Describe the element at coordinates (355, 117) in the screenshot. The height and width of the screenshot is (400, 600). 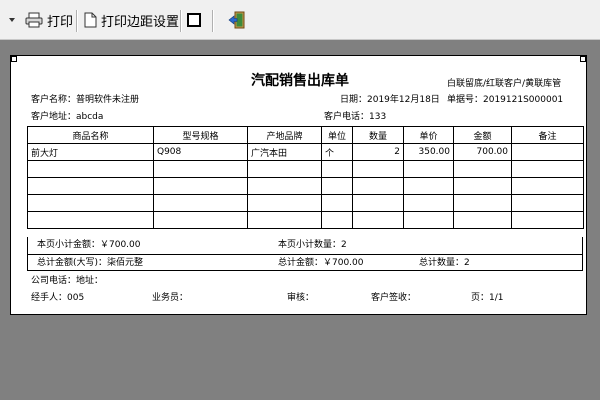
I see `customer-phone: 客户电话：133` at that location.